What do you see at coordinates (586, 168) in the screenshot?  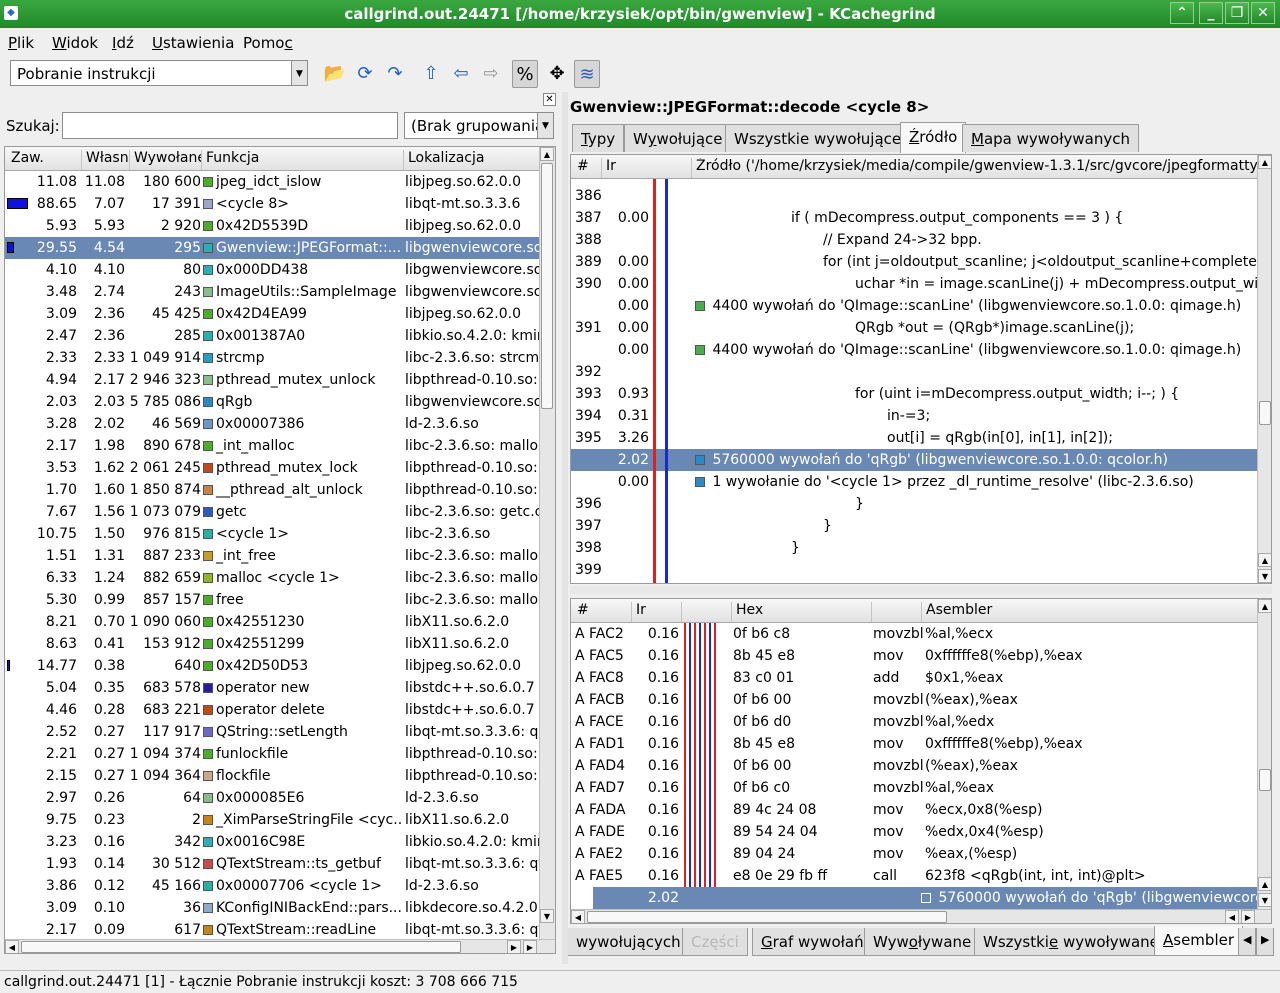 I see `source-header-line: #` at bounding box center [586, 168].